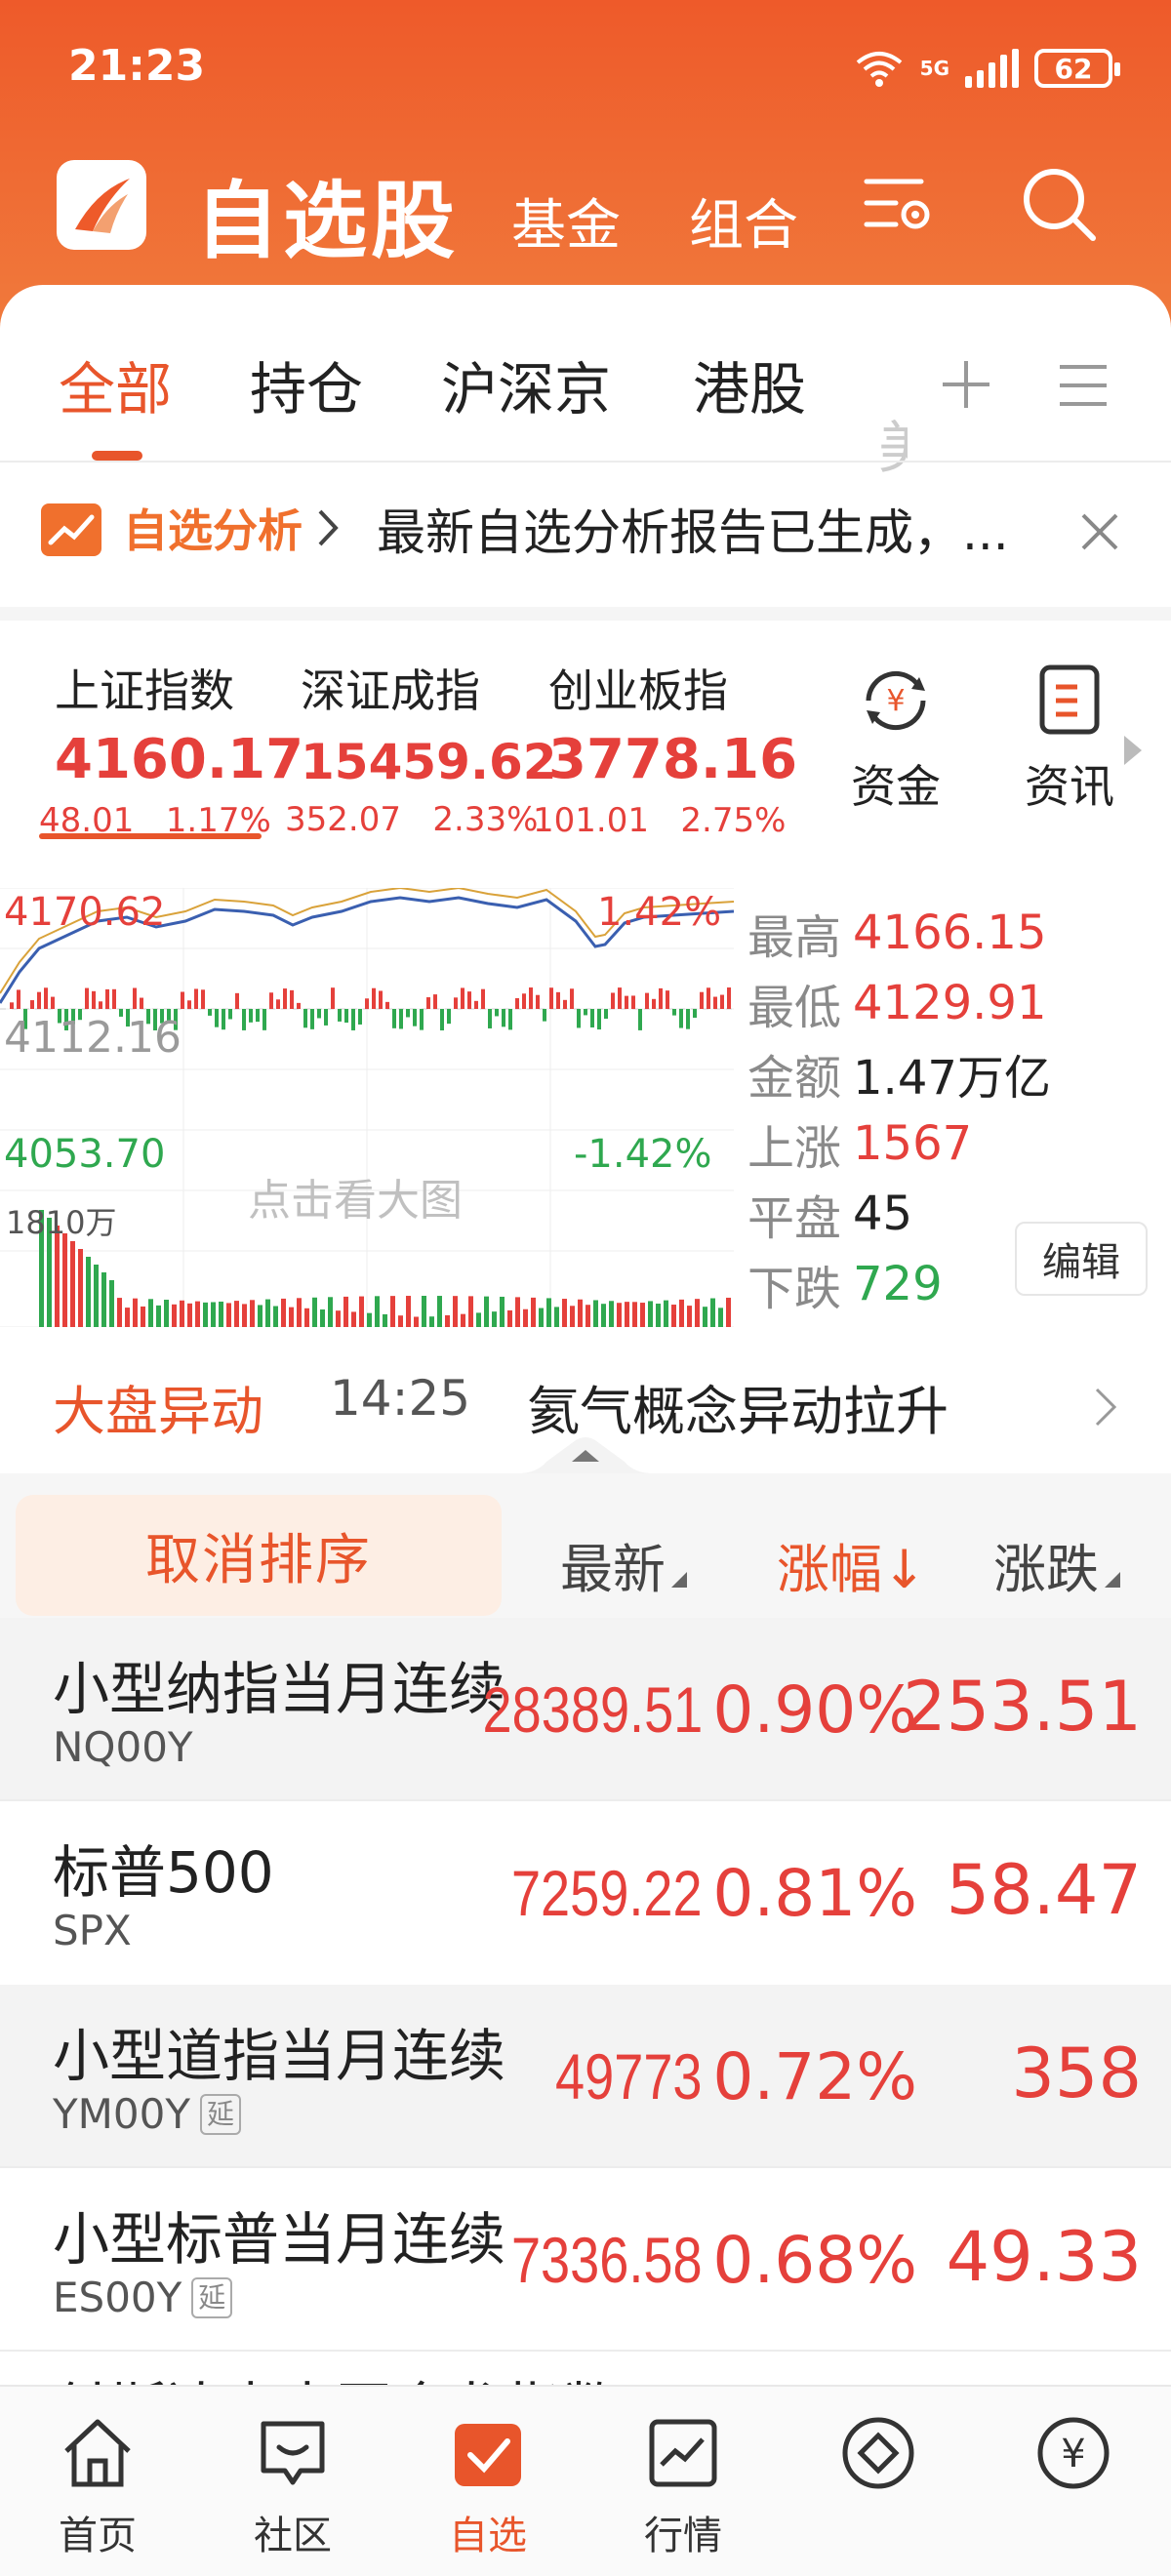  Describe the element at coordinates (292, 2486) in the screenshot. I see `nav-community: 社区` at that location.